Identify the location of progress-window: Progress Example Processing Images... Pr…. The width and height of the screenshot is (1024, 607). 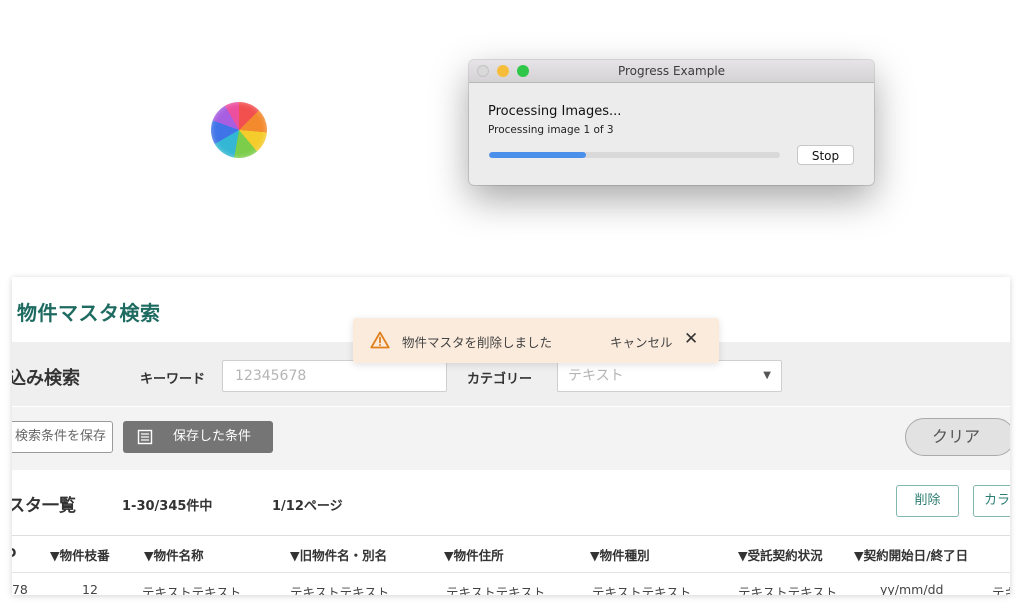
(671, 122).